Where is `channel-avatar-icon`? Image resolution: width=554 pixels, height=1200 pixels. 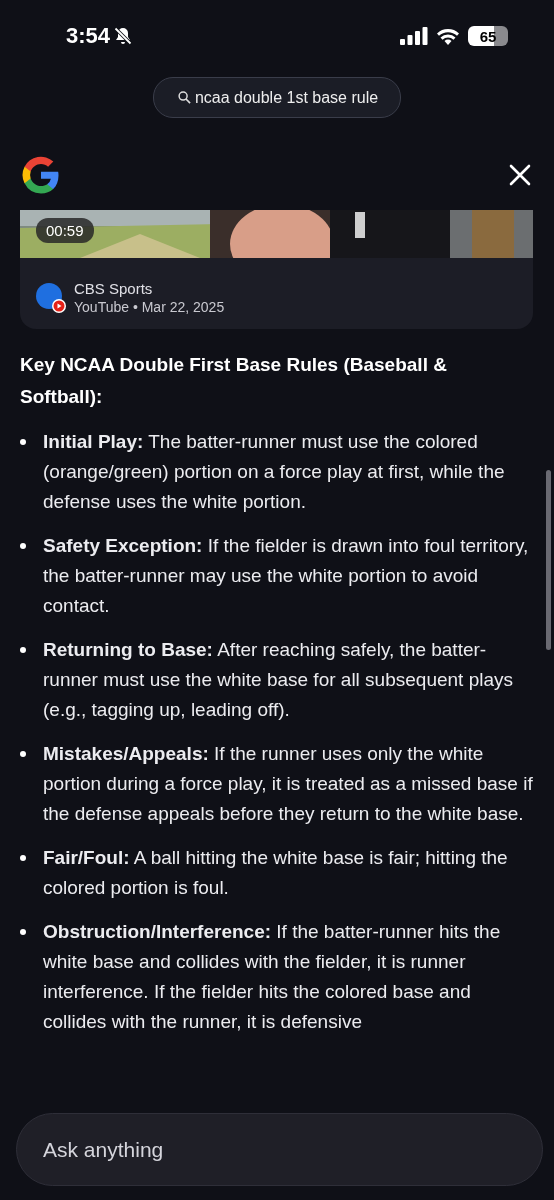 channel-avatar-icon is located at coordinates (51, 297).